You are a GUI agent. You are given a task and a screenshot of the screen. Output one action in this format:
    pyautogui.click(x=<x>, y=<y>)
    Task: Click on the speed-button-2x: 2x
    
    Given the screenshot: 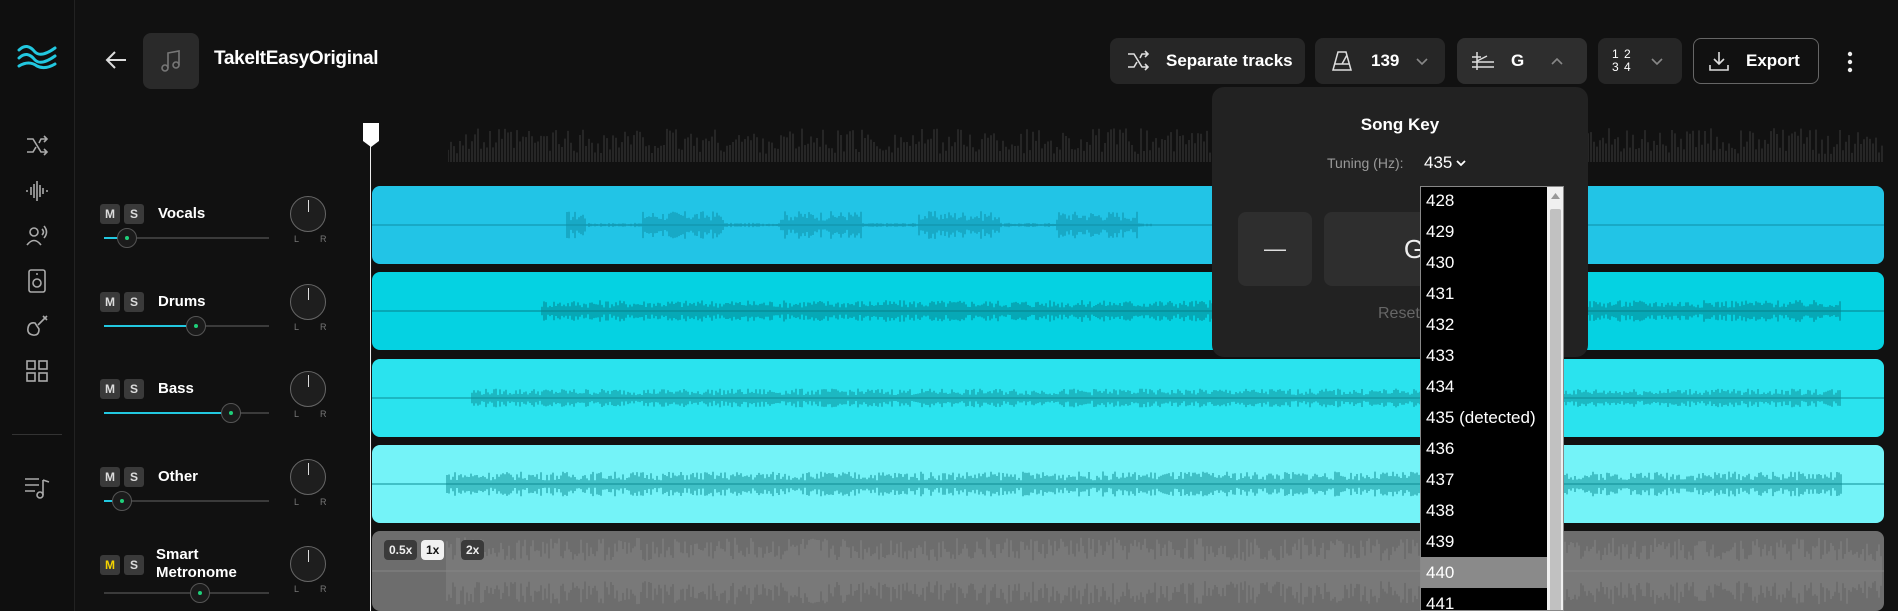 What is the action you would take?
    pyautogui.click(x=473, y=550)
    